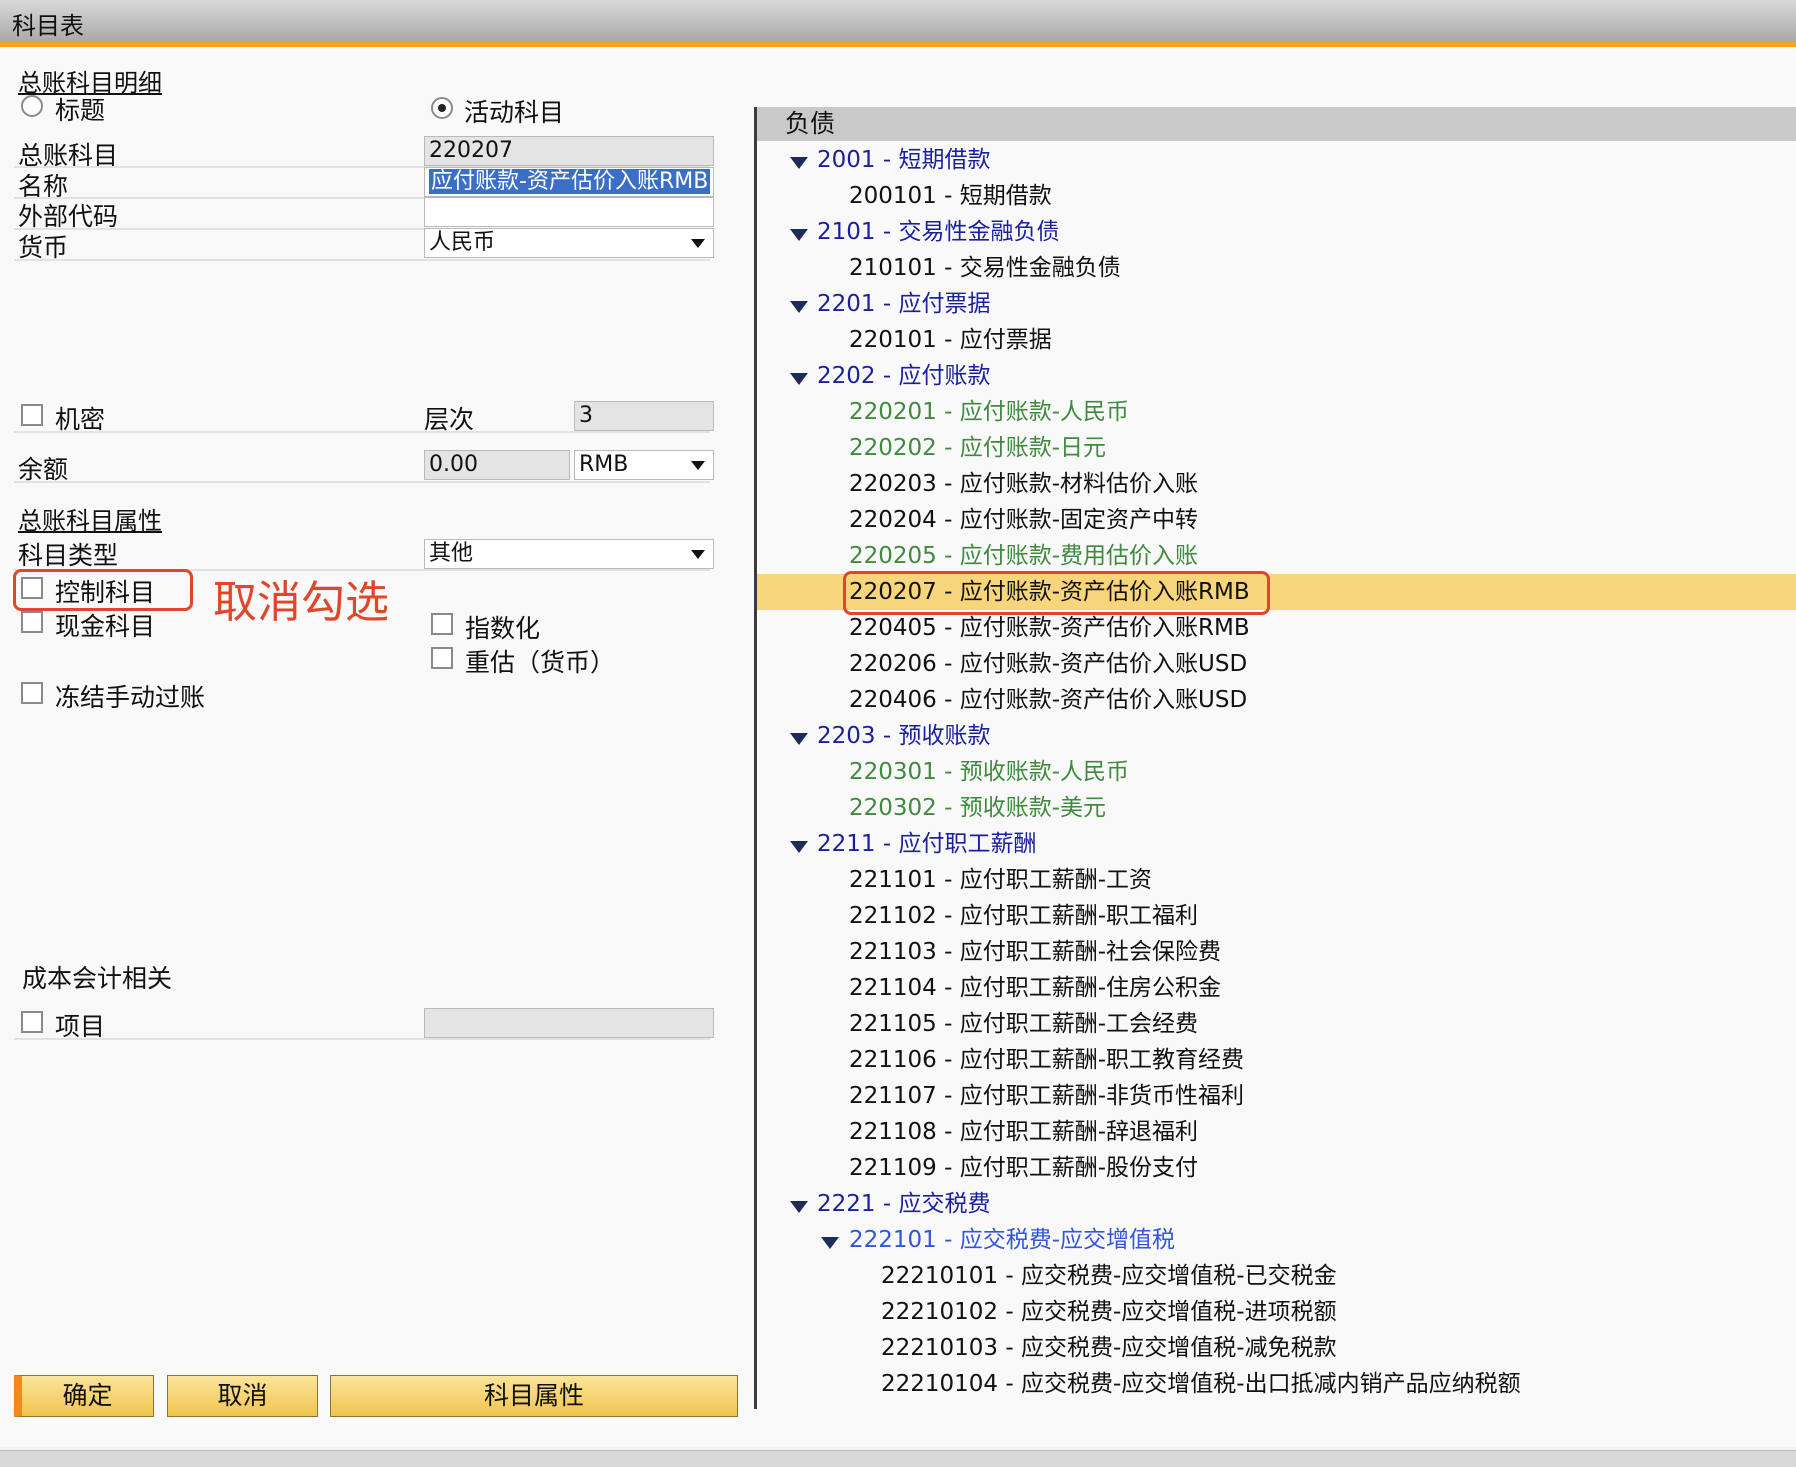  Describe the element at coordinates (1035, 952) in the screenshot. I see `tree-node-221103: 221103 - 应付职工薪酬-社会保险费` at that location.